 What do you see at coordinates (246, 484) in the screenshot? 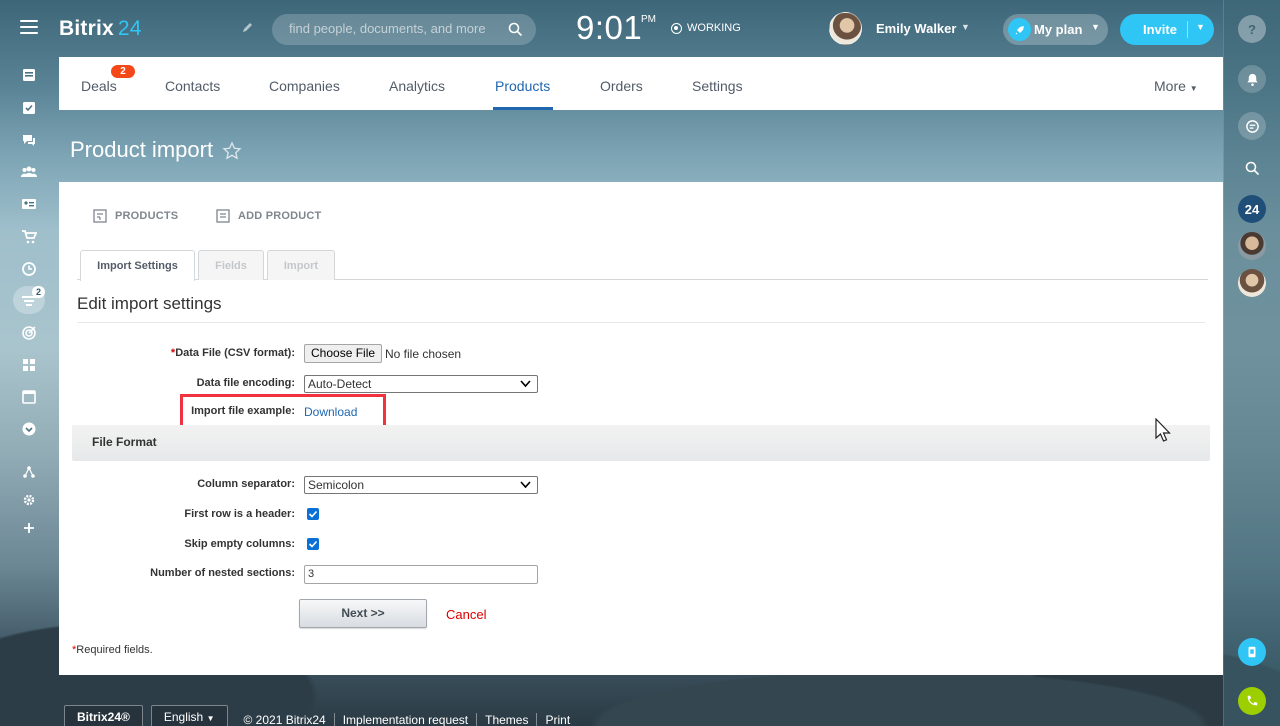
I see `separator-label: Column separator:` at bounding box center [246, 484].